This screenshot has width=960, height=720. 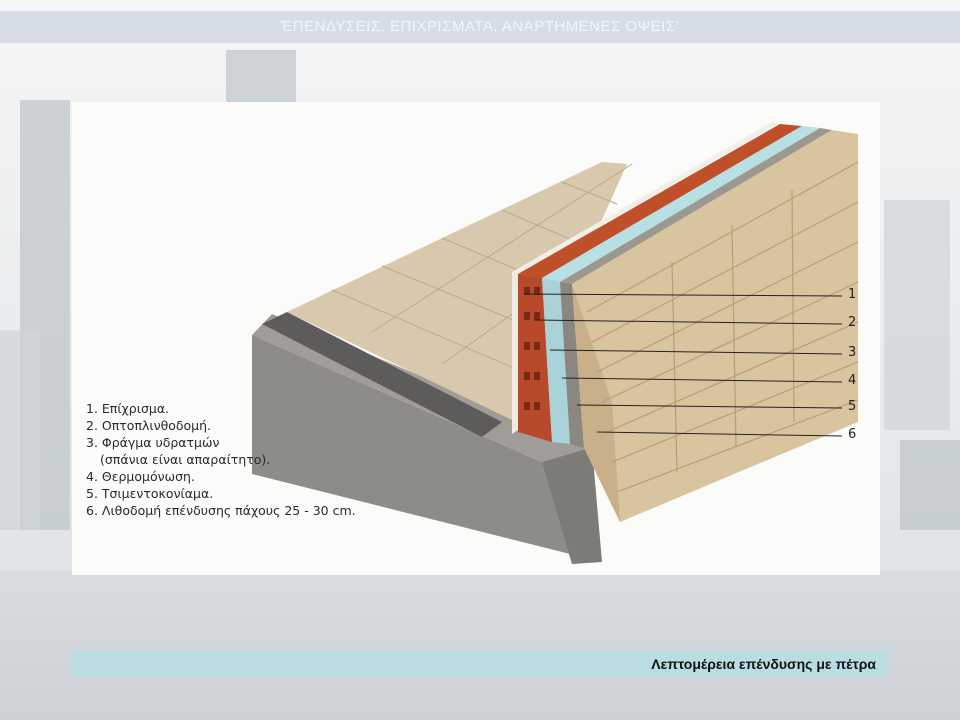 What do you see at coordinates (140, 476) in the screenshot?
I see `legend-item: 4. Θερμομόνωση.` at bounding box center [140, 476].